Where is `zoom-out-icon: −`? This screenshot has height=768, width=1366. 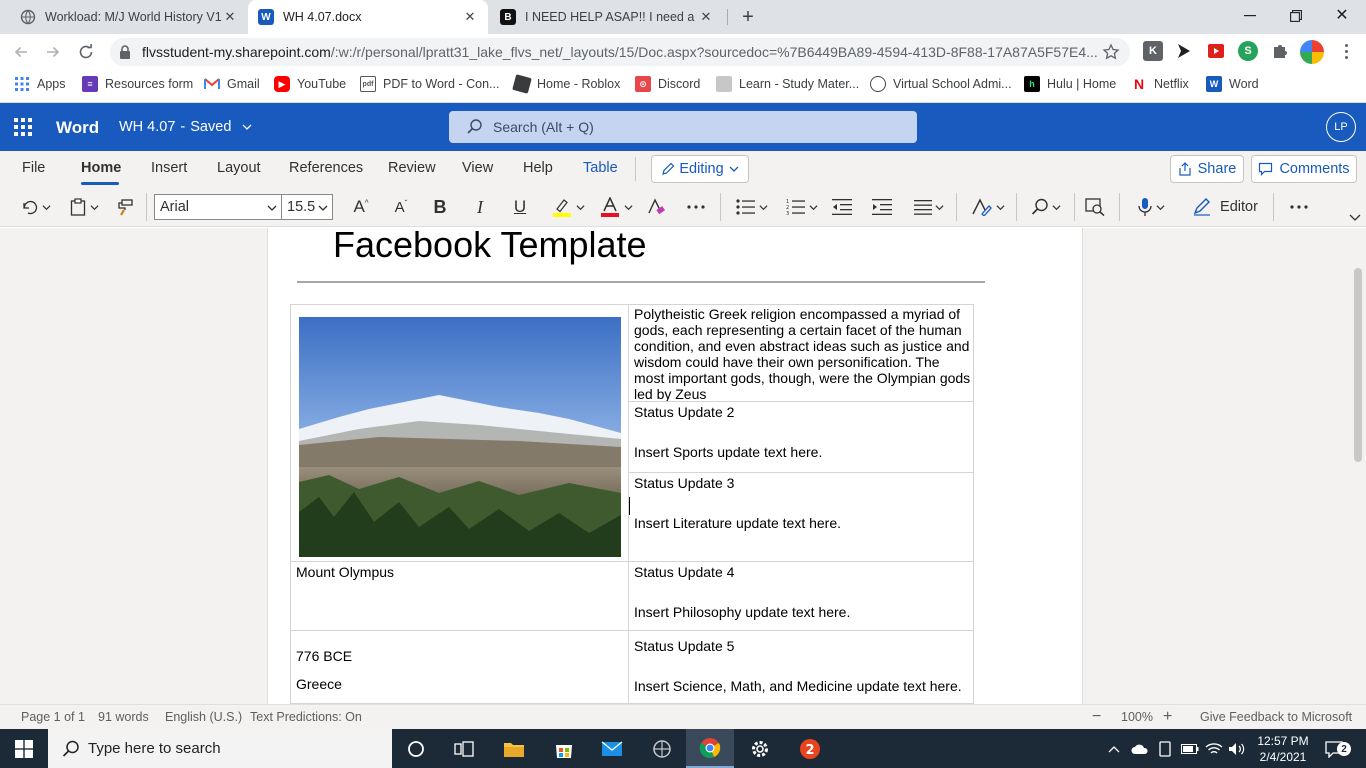 zoom-out-icon: − is located at coordinates (1096, 716).